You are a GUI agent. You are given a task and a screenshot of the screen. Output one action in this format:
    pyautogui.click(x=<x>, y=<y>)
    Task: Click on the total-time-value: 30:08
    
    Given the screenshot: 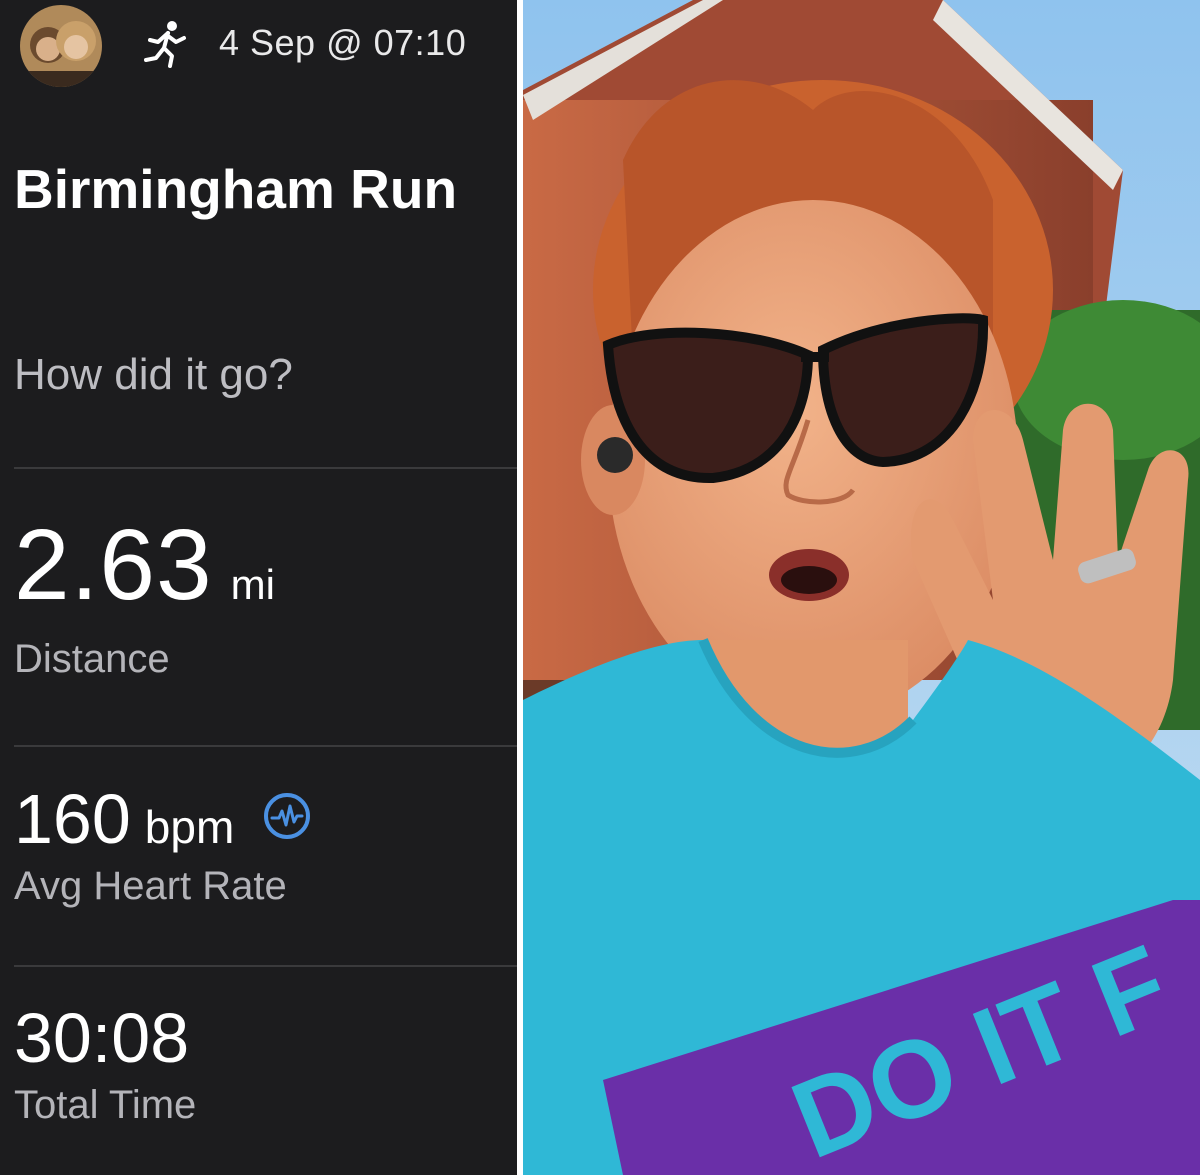 What is the action you would take?
    pyautogui.click(x=101, y=1038)
    